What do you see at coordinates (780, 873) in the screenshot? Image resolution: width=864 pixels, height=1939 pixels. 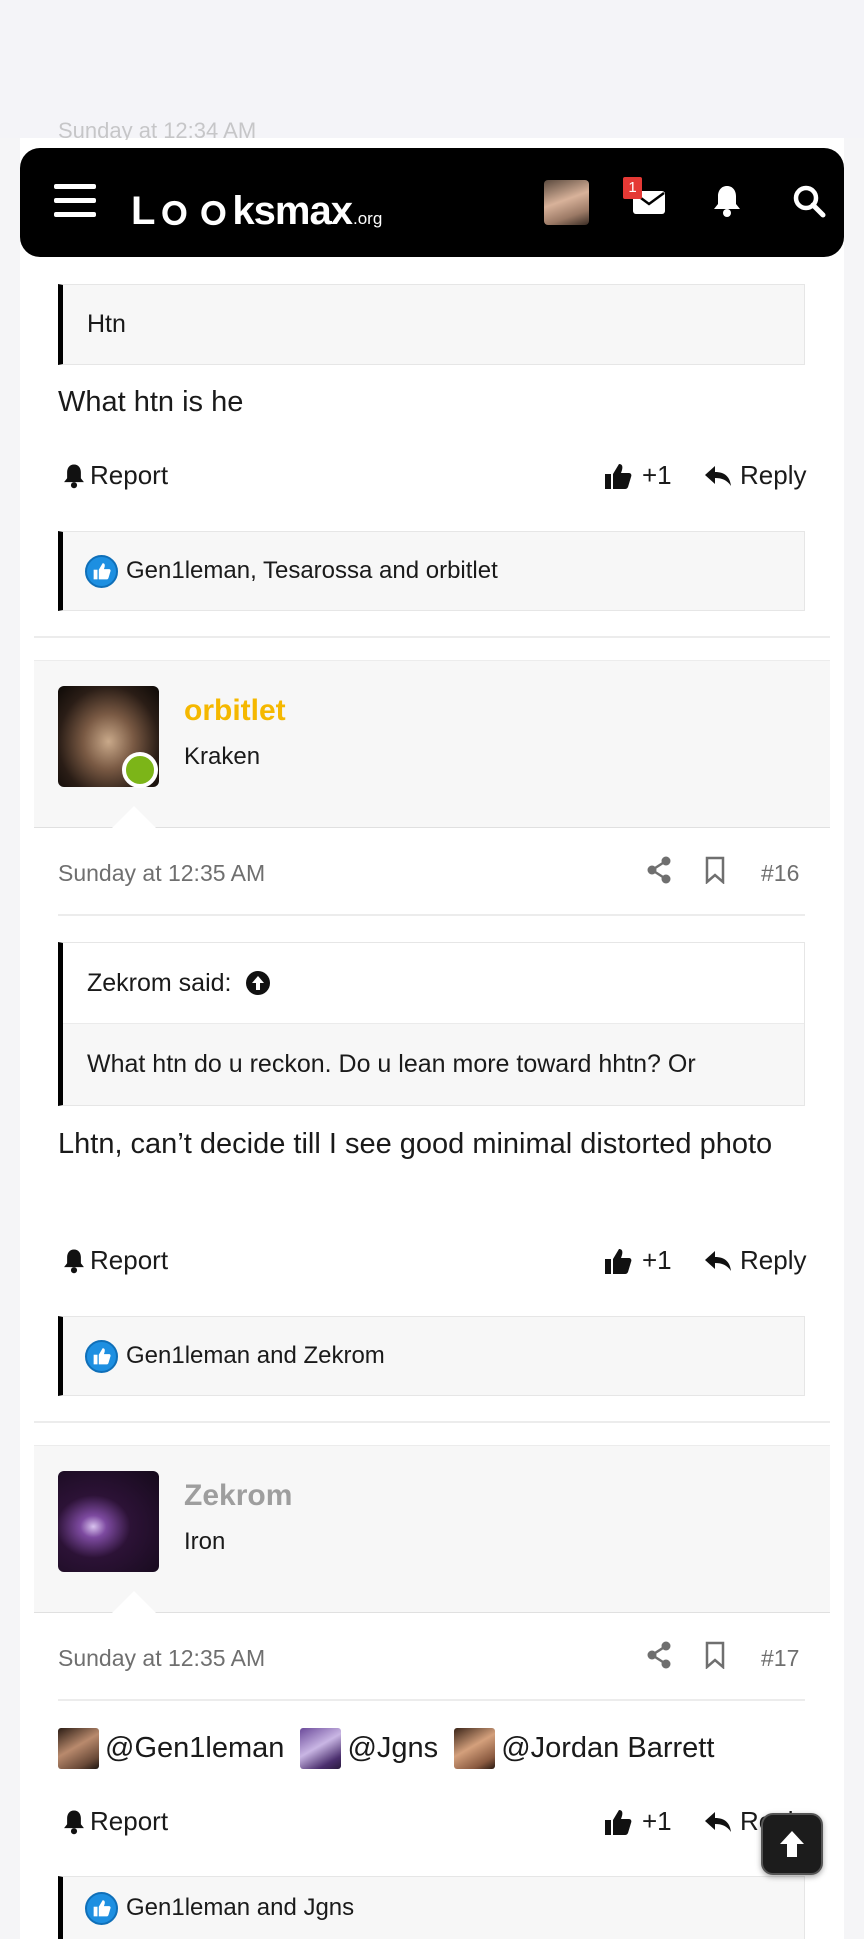 I see `post-number: #16` at bounding box center [780, 873].